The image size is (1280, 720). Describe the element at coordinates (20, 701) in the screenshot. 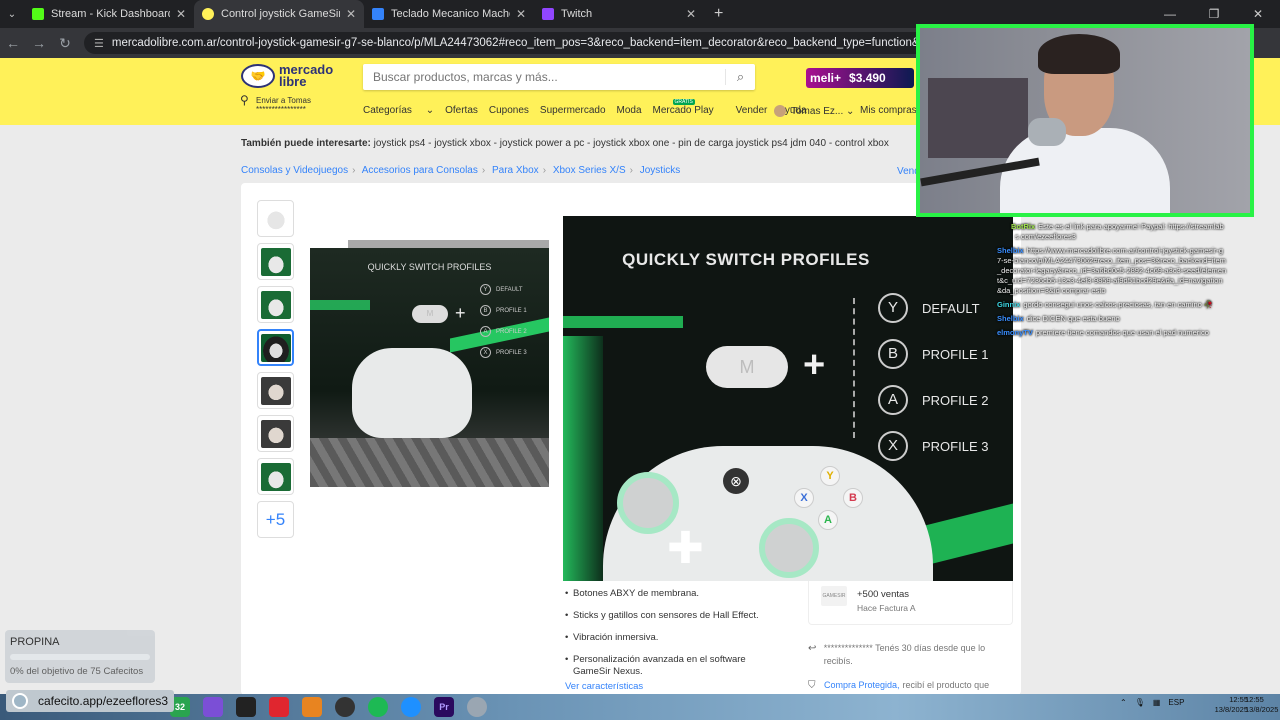

I see `cafecito-icon` at that location.